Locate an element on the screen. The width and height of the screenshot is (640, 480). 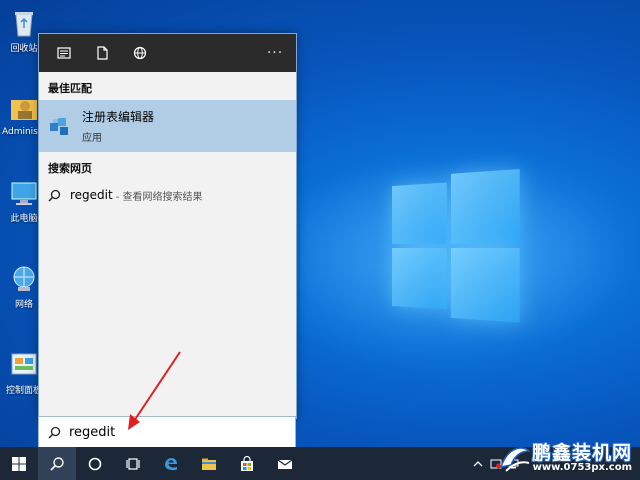
file-explorer-button is located at coordinates (209, 463).